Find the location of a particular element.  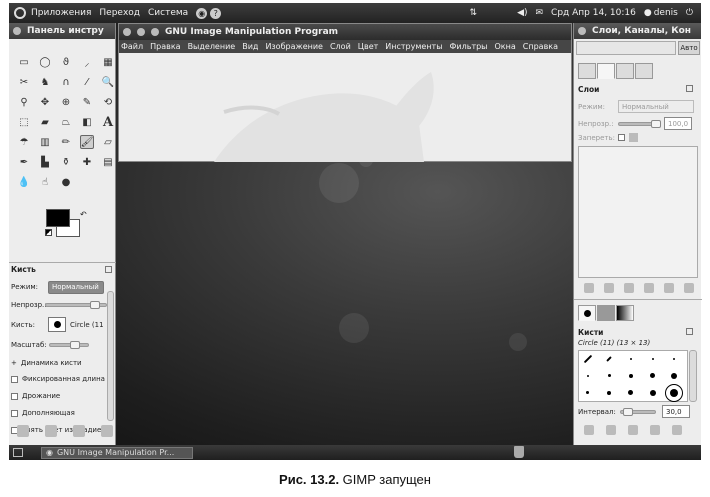

menu-colors: Цвет is located at coordinates (368, 46).